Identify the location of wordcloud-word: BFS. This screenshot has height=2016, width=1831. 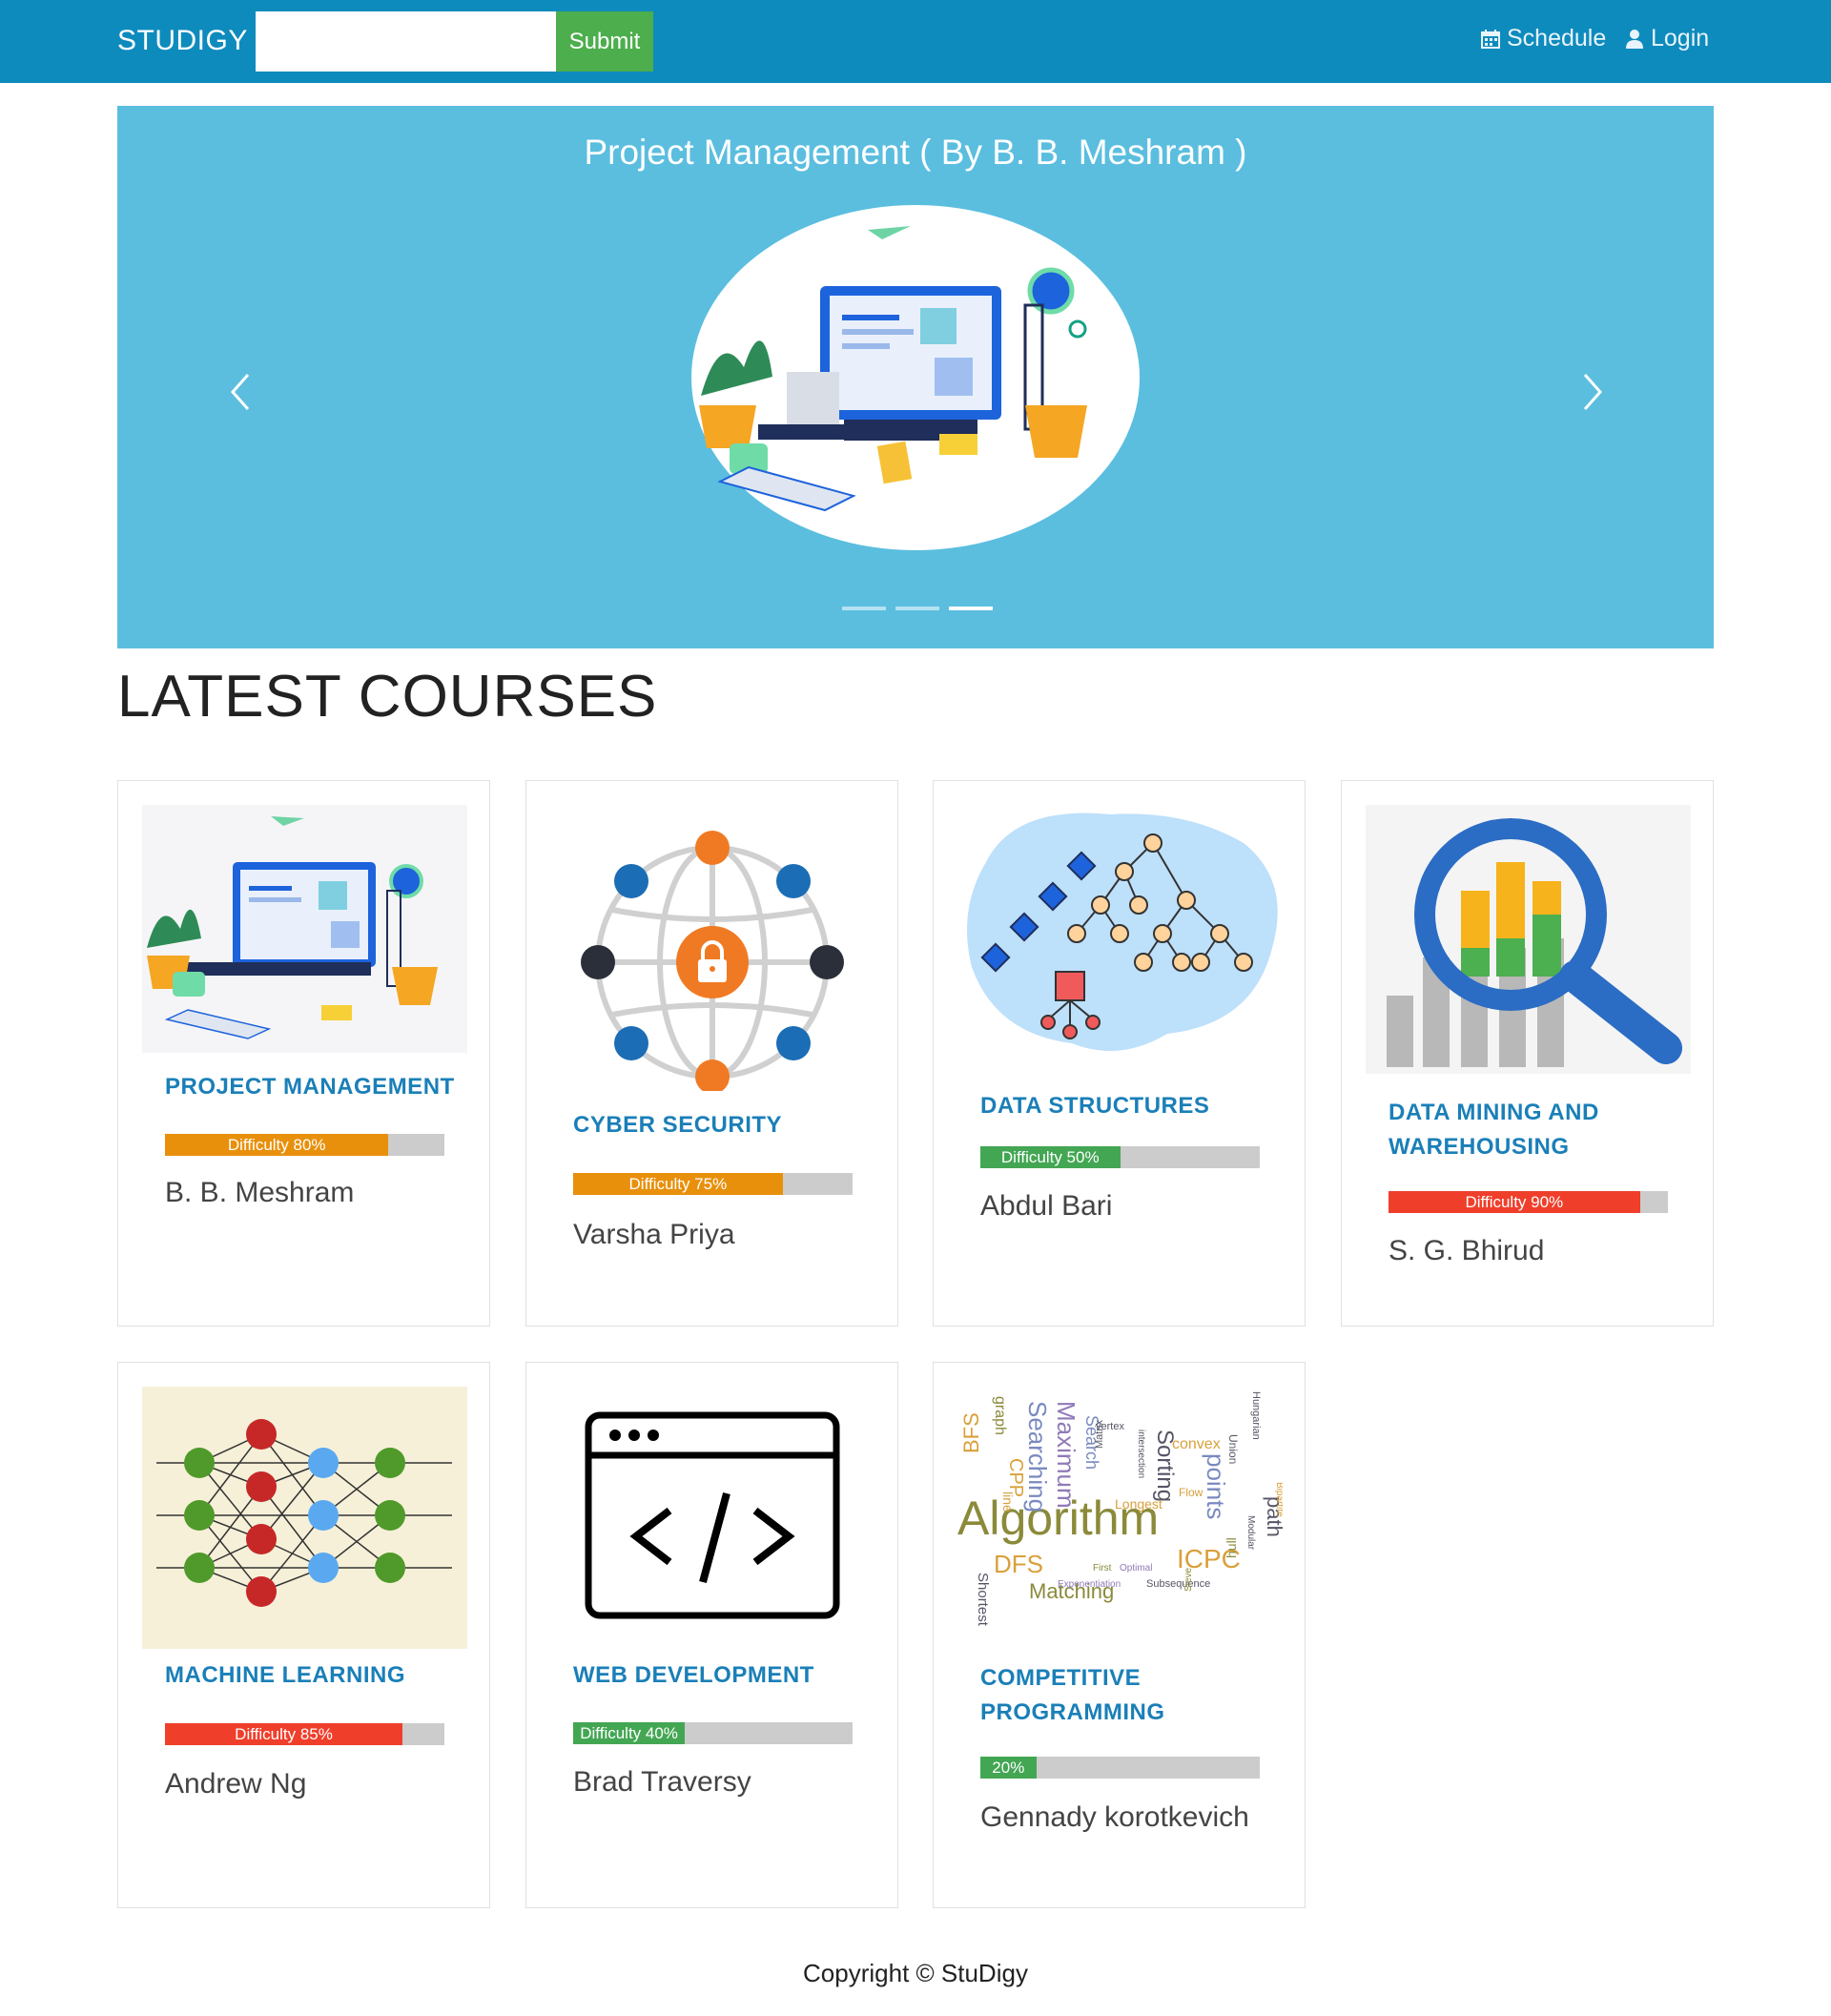
(971, 1432).